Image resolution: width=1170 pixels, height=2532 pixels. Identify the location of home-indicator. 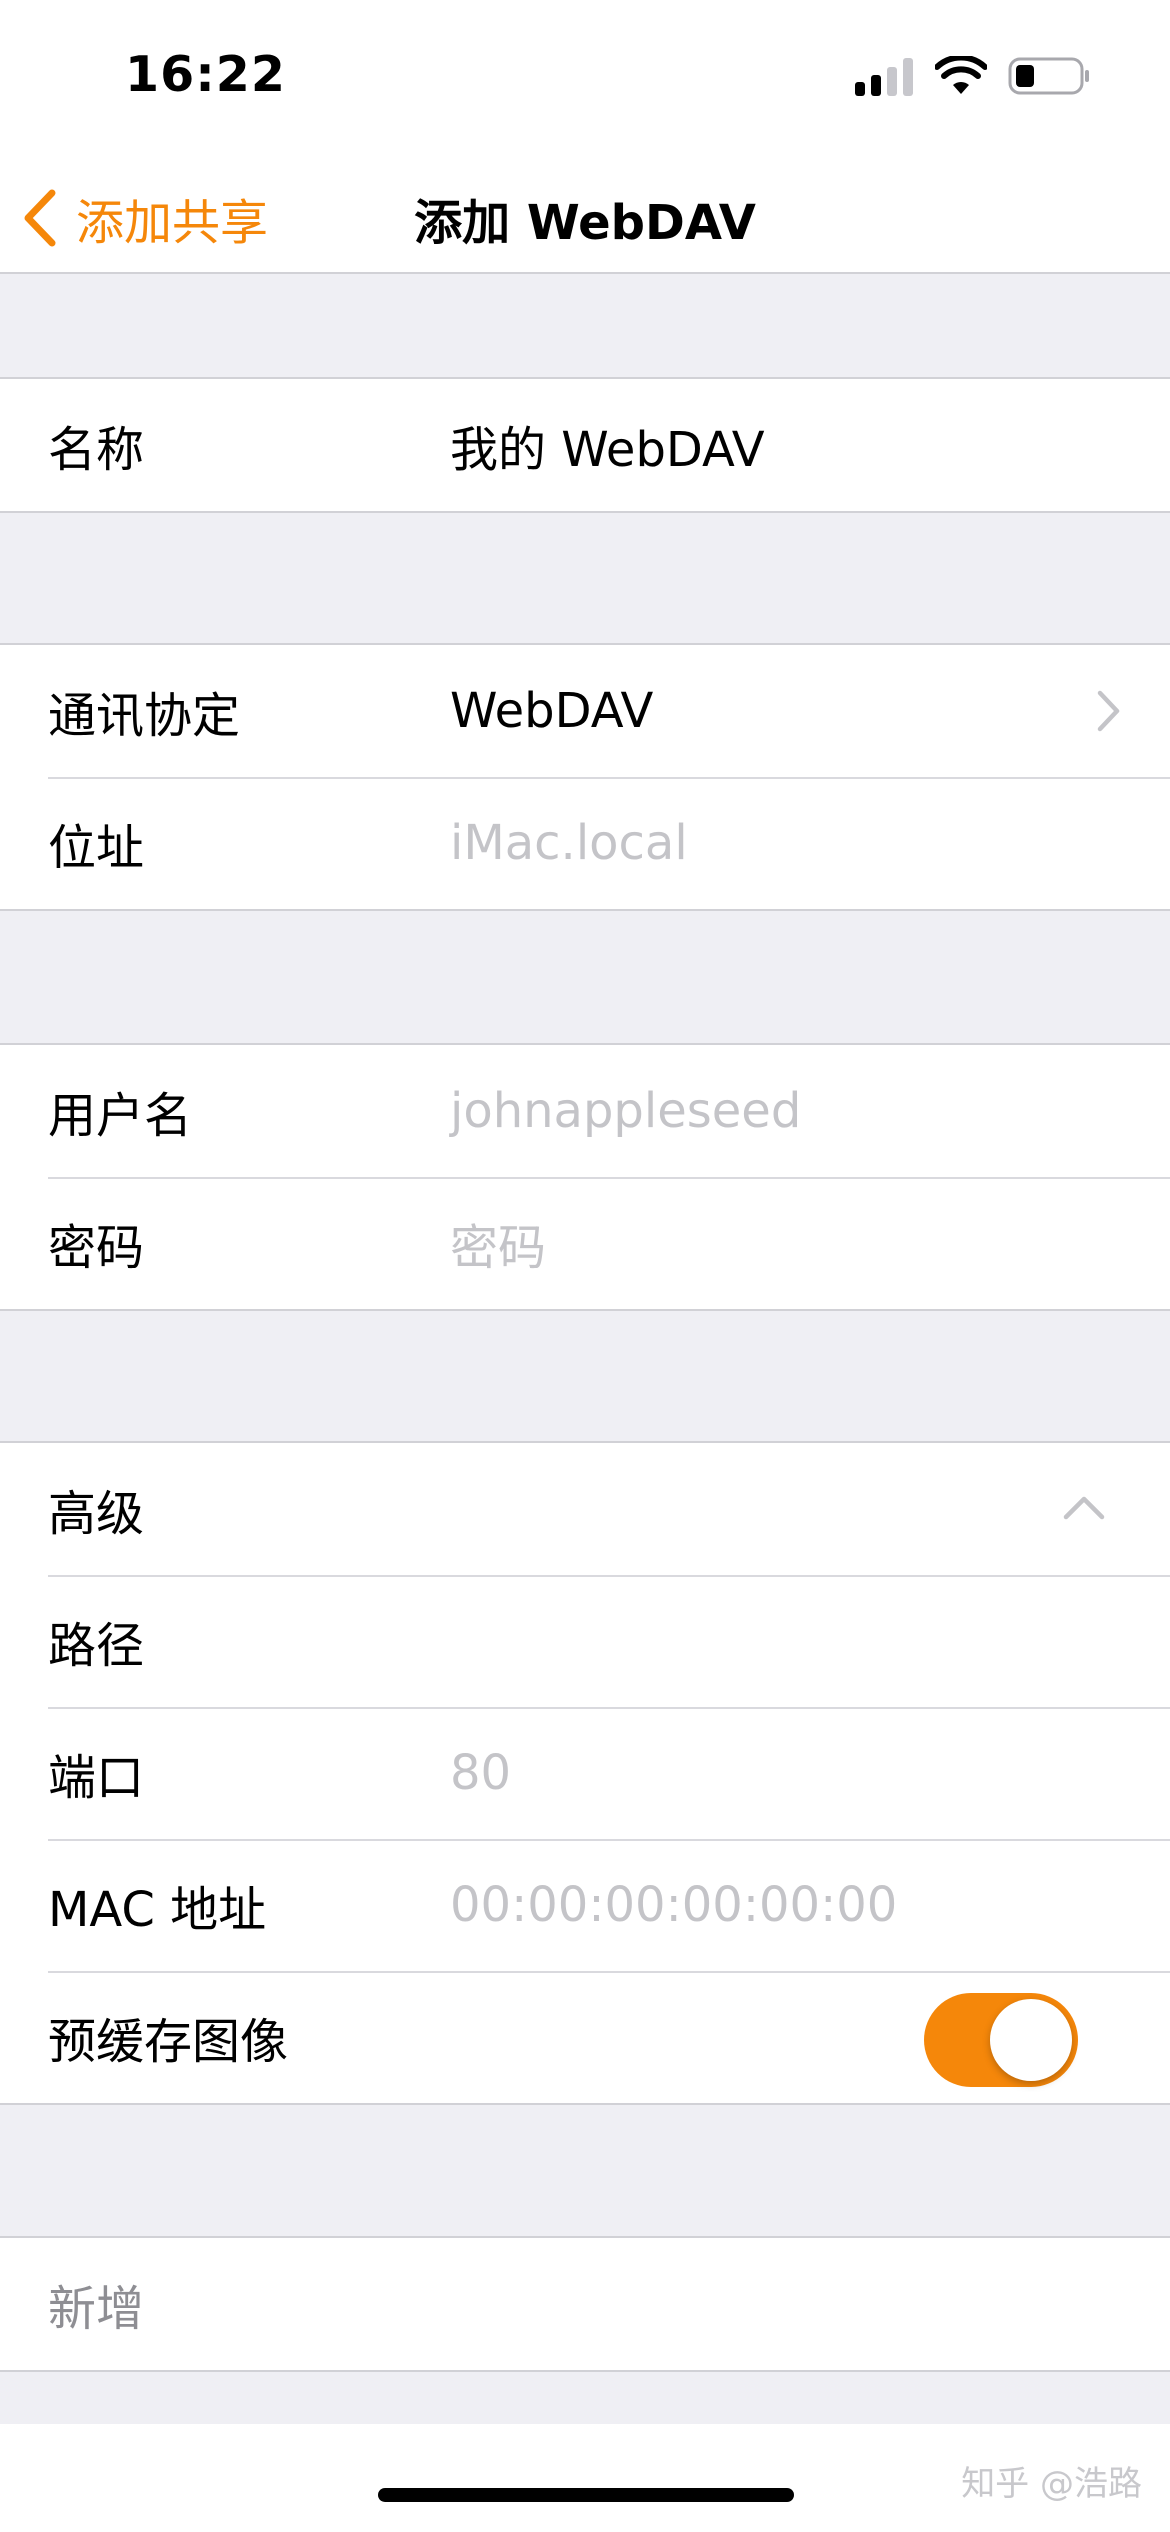
(586, 2495).